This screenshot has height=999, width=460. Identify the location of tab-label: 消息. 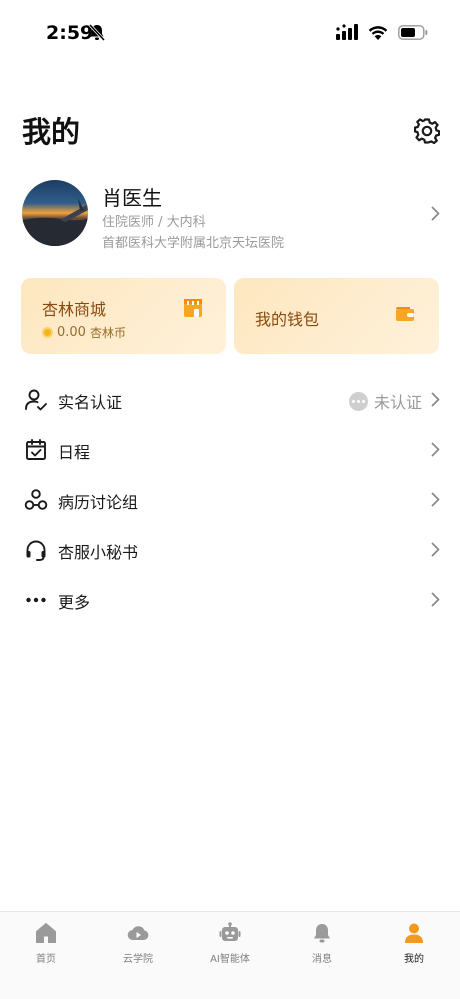
(322, 959).